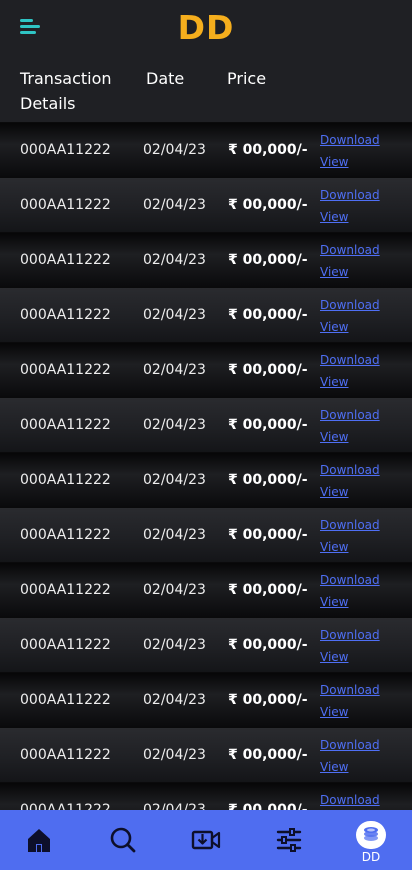 Image resolution: width=412 pixels, height=870 pixels. I want to click on column-header-transaction-details: Transaction Details, so click(66, 91).